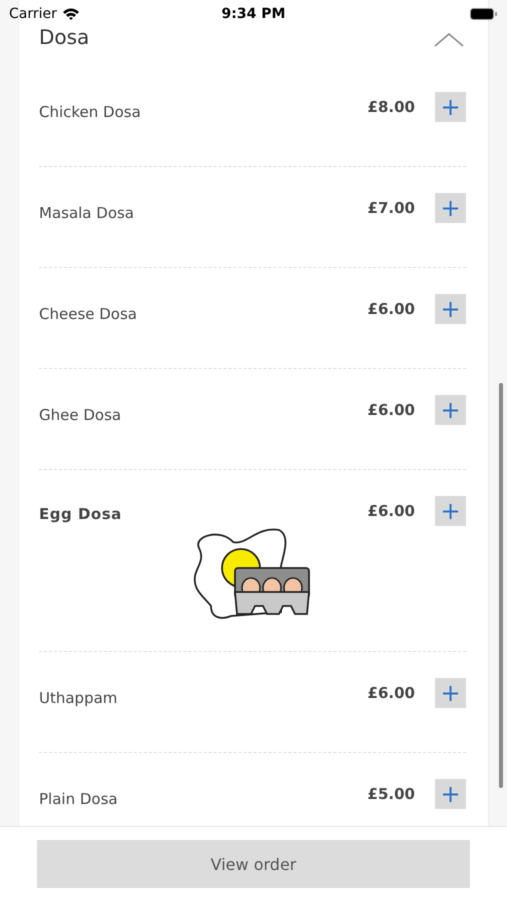 This screenshot has height=900, width=507. What do you see at coordinates (64, 37) in the screenshot?
I see `section-title: Dosa` at bounding box center [64, 37].